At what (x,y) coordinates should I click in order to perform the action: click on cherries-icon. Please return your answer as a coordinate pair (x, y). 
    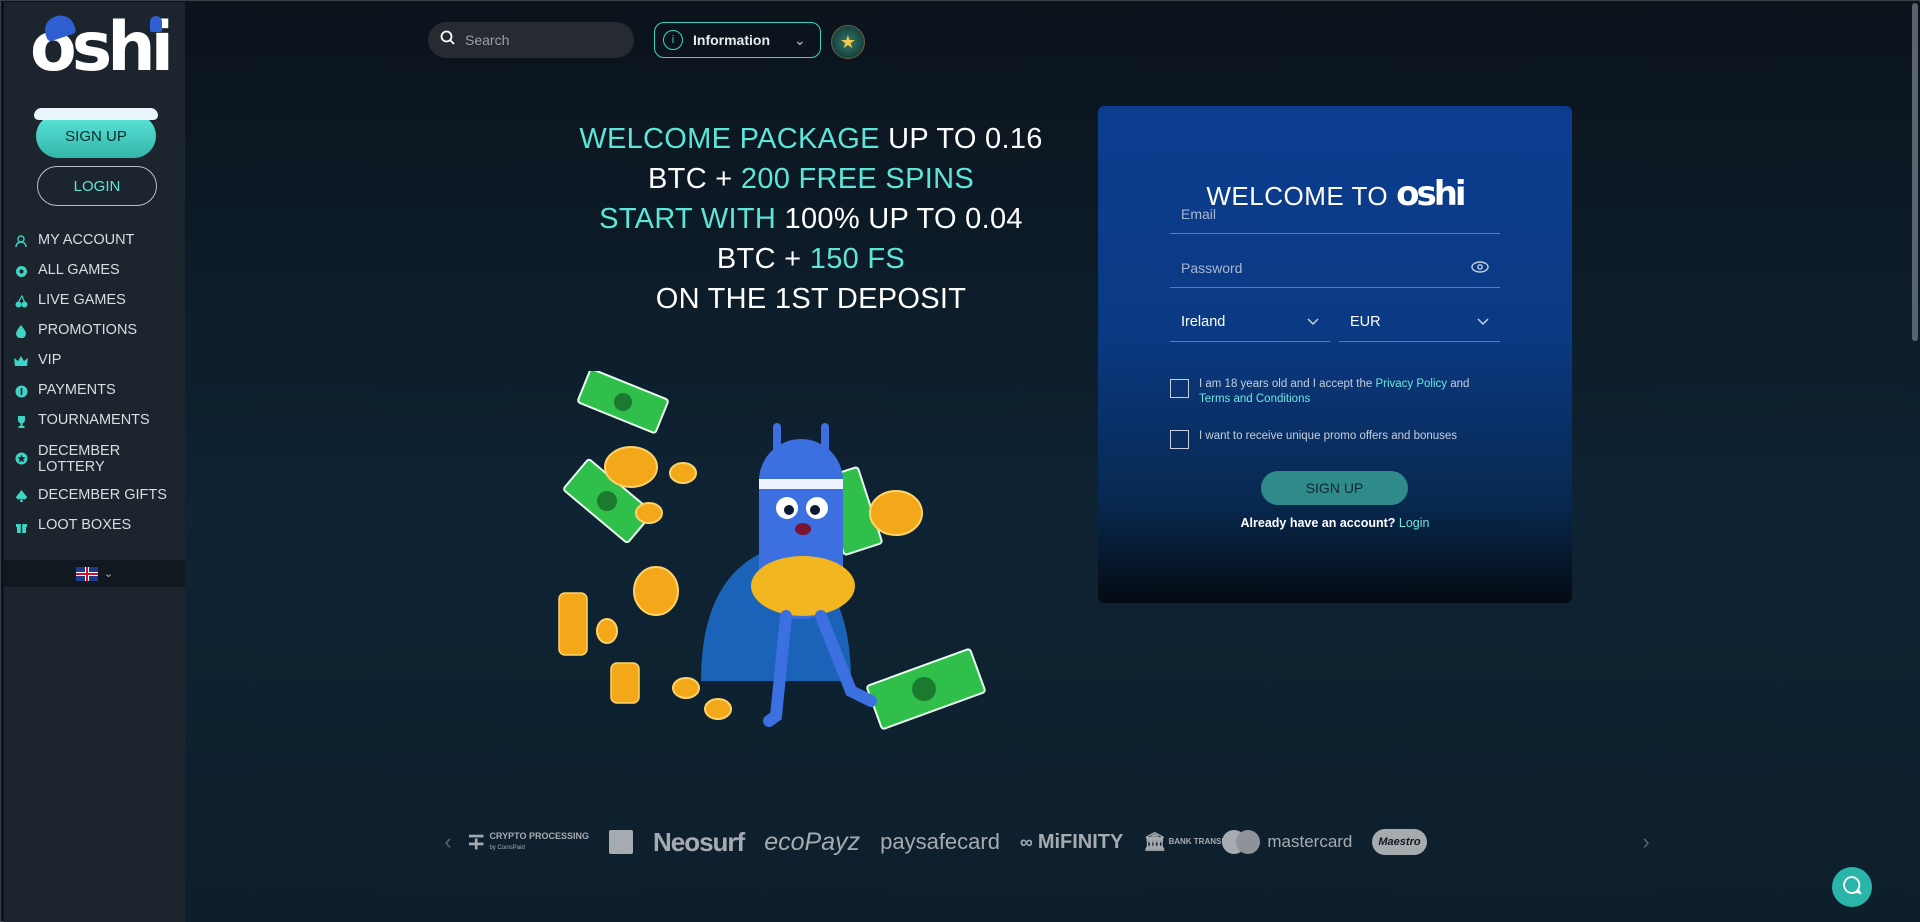
    Looking at the image, I should click on (21, 301).